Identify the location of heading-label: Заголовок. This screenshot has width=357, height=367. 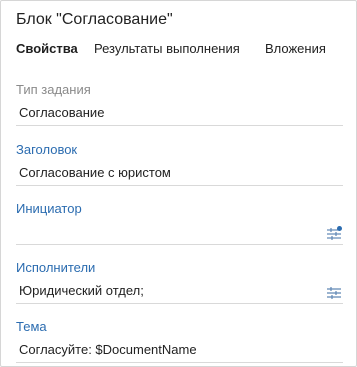
(47, 149).